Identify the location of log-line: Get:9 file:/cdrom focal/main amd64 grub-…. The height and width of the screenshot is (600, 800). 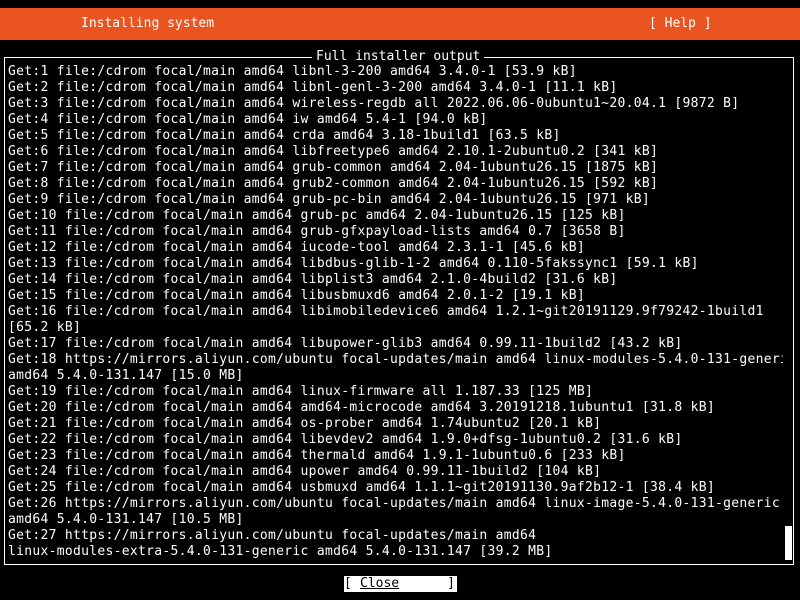
(329, 199).